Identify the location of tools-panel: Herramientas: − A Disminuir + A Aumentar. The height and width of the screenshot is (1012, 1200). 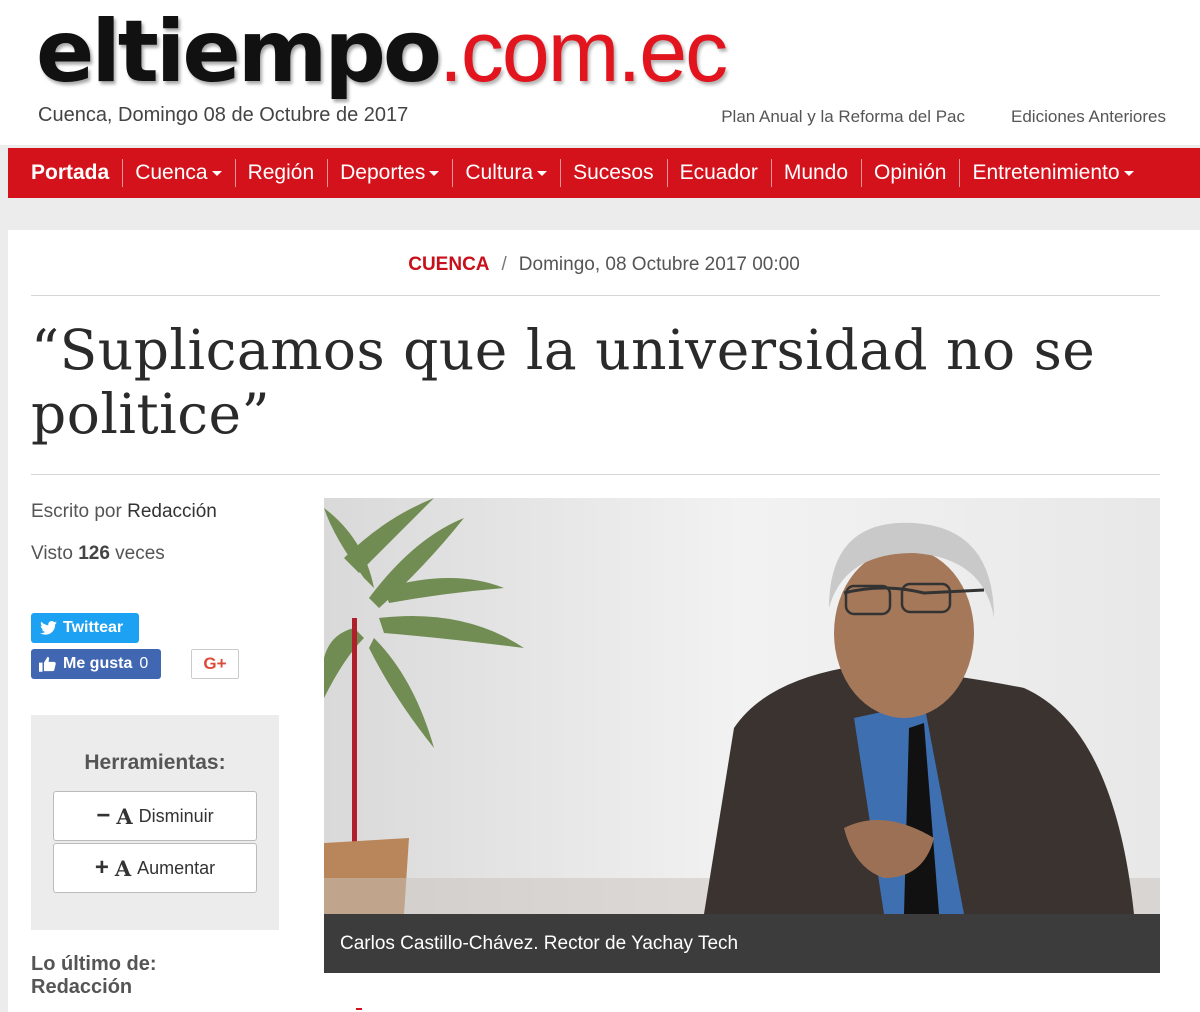
(155, 822).